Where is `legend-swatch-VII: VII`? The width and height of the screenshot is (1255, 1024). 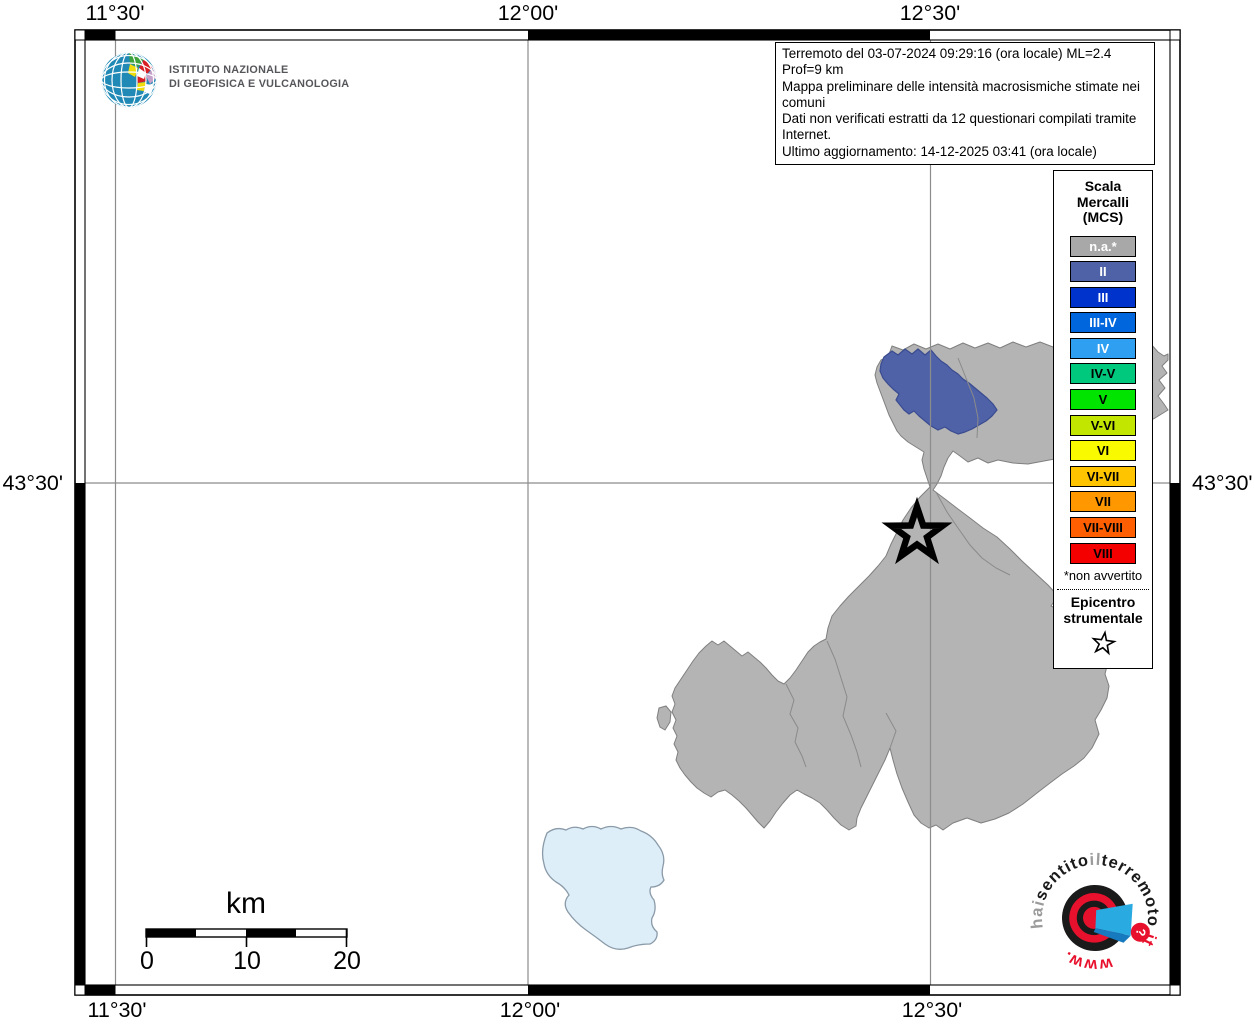
legend-swatch-VII: VII is located at coordinates (1103, 502).